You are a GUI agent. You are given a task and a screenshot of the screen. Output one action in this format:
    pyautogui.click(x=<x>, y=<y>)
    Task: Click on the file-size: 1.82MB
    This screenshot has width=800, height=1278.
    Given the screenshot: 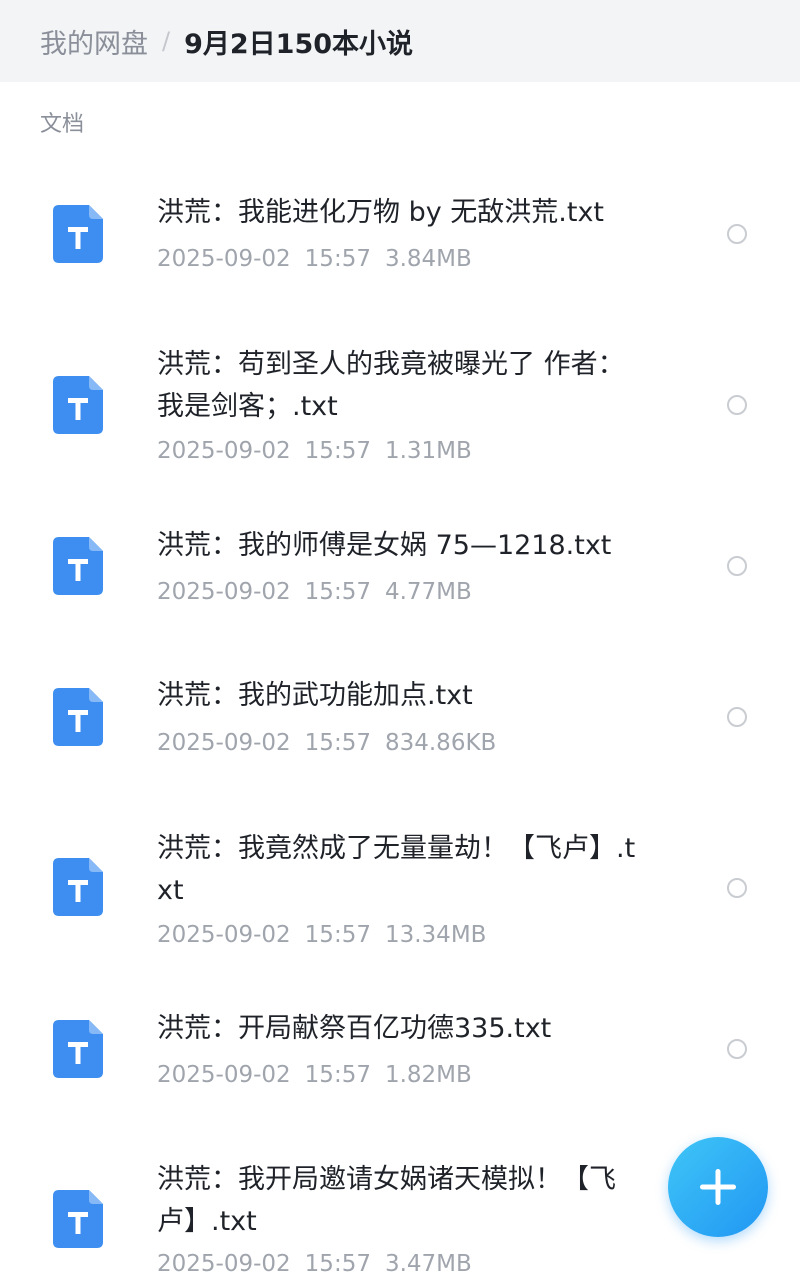 What is the action you would take?
    pyautogui.click(x=428, y=1075)
    